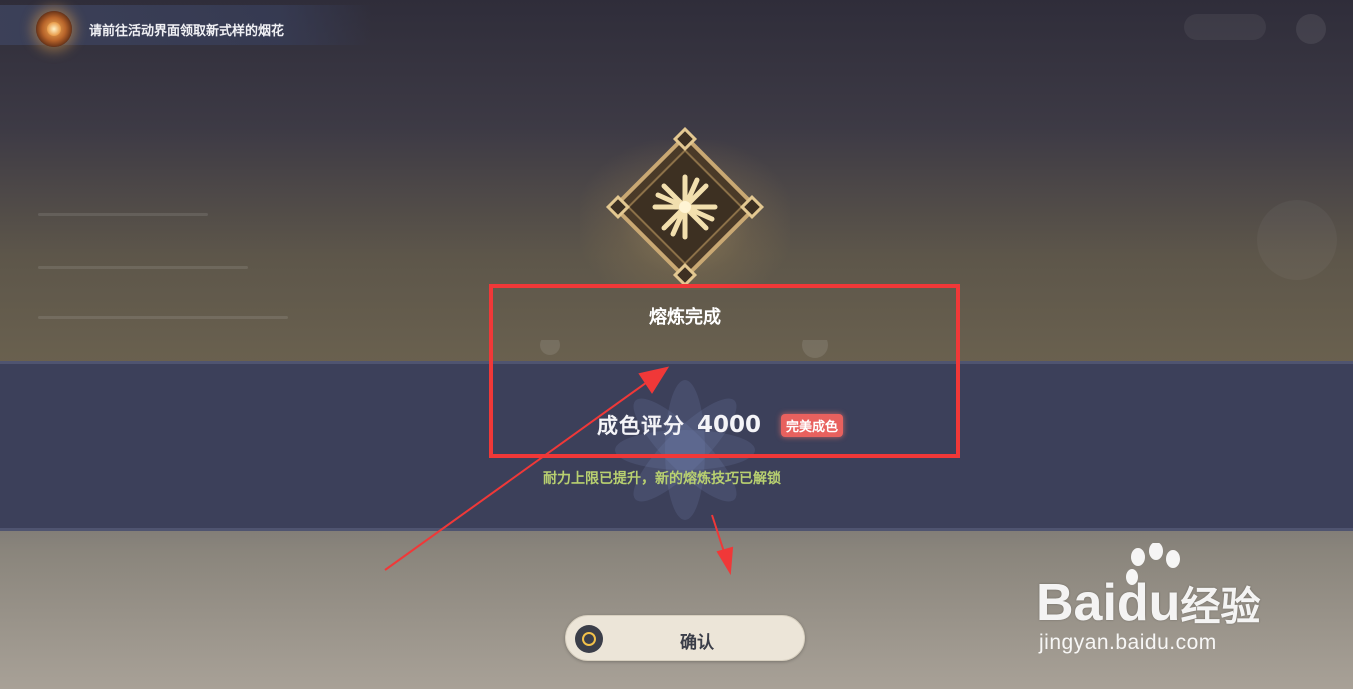 The width and height of the screenshot is (1353, 689). What do you see at coordinates (685, 207) in the screenshot?
I see `firework-emblem-icon` at bounding box center [685, 207].